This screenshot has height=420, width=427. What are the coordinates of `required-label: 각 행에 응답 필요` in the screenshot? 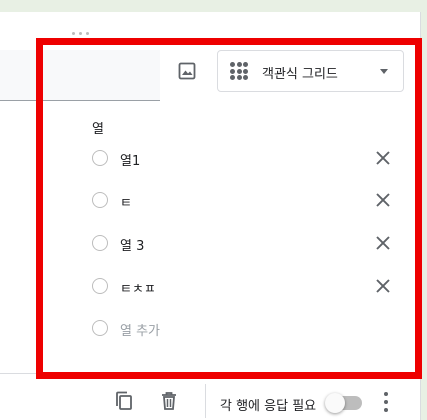 It's located at (268, 406).